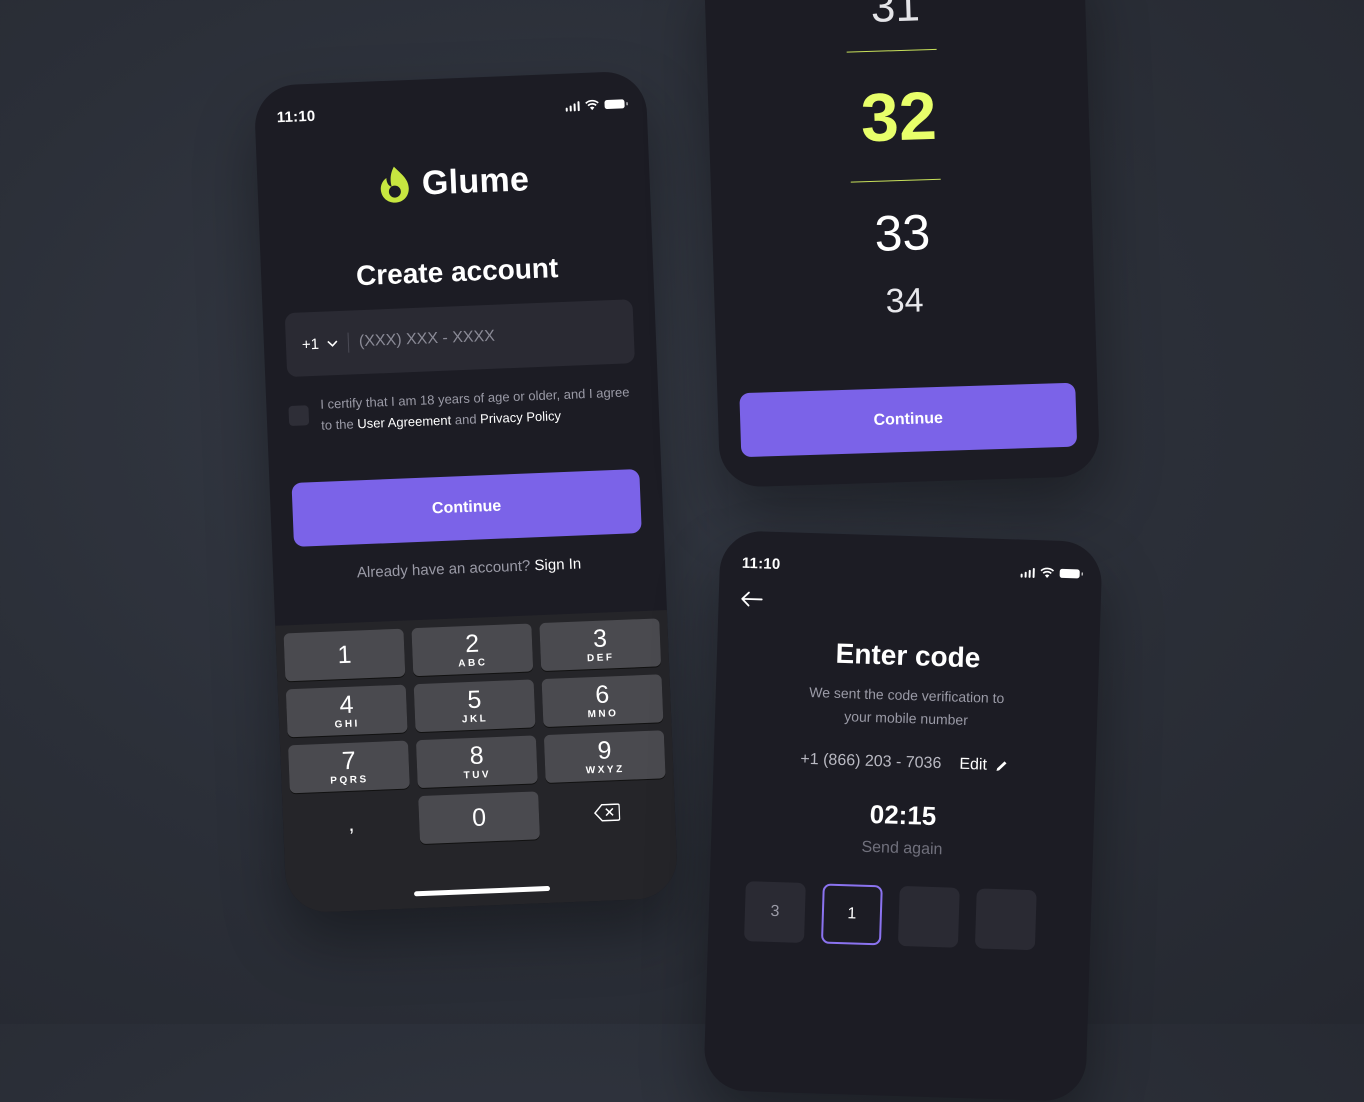 This screenshot has width=1364, height=1102. What do you see at coordinates (600, 645) in the screenshot?
I see `key-3: 3 DEF` at bounding box center [600, 645].